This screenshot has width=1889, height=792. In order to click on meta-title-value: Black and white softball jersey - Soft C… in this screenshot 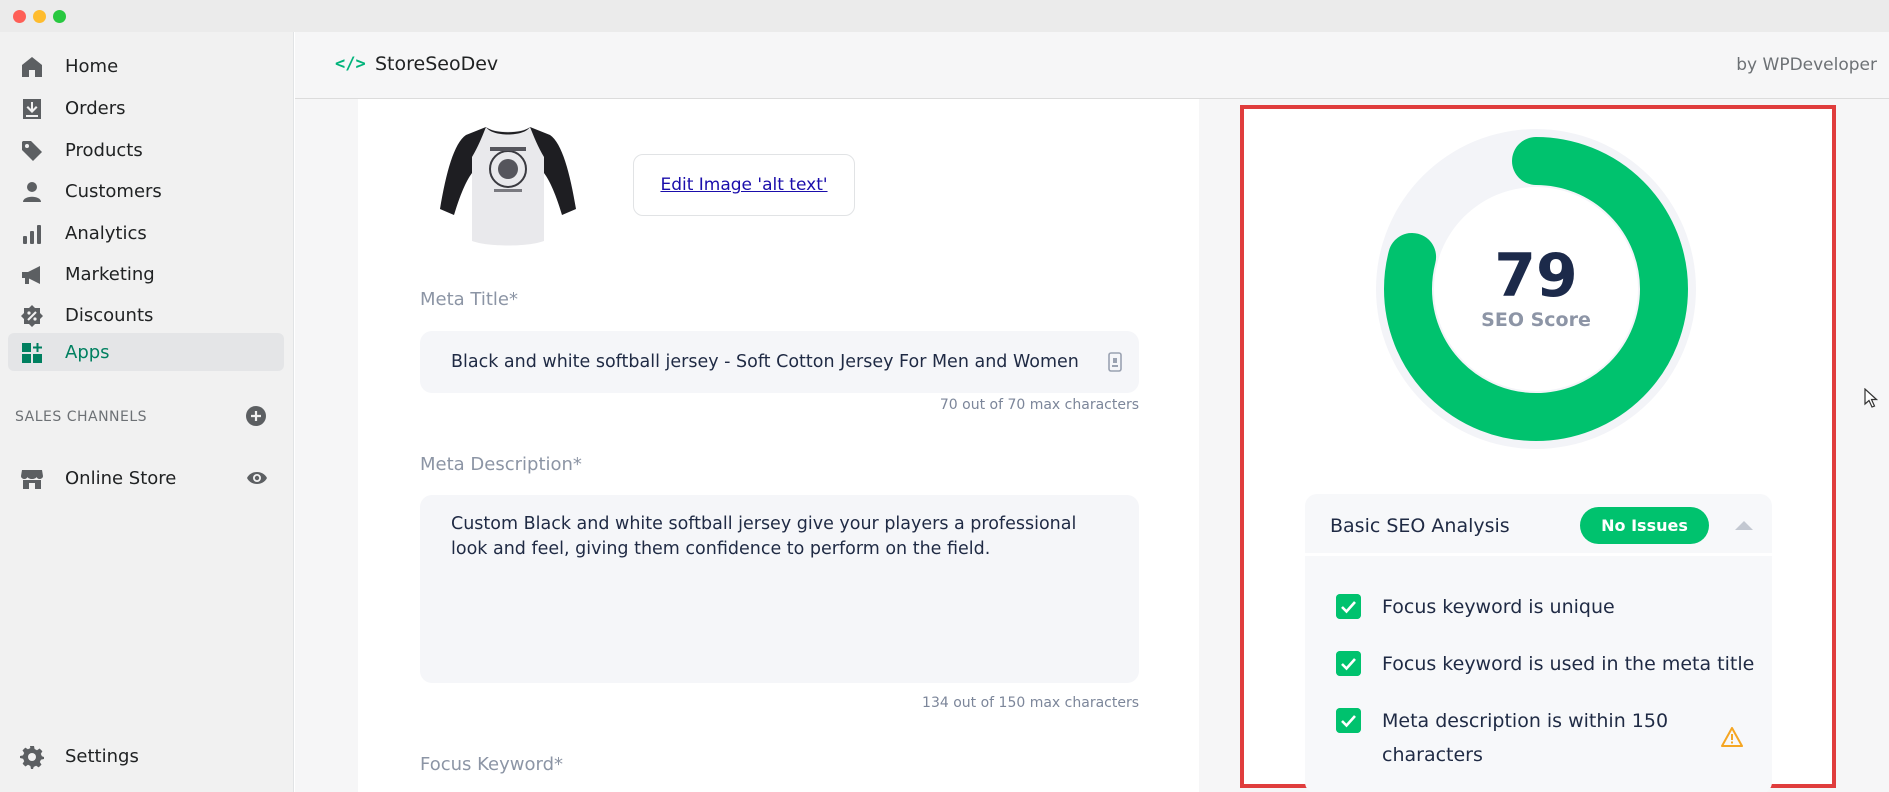, I will do `click(765, 362)`.